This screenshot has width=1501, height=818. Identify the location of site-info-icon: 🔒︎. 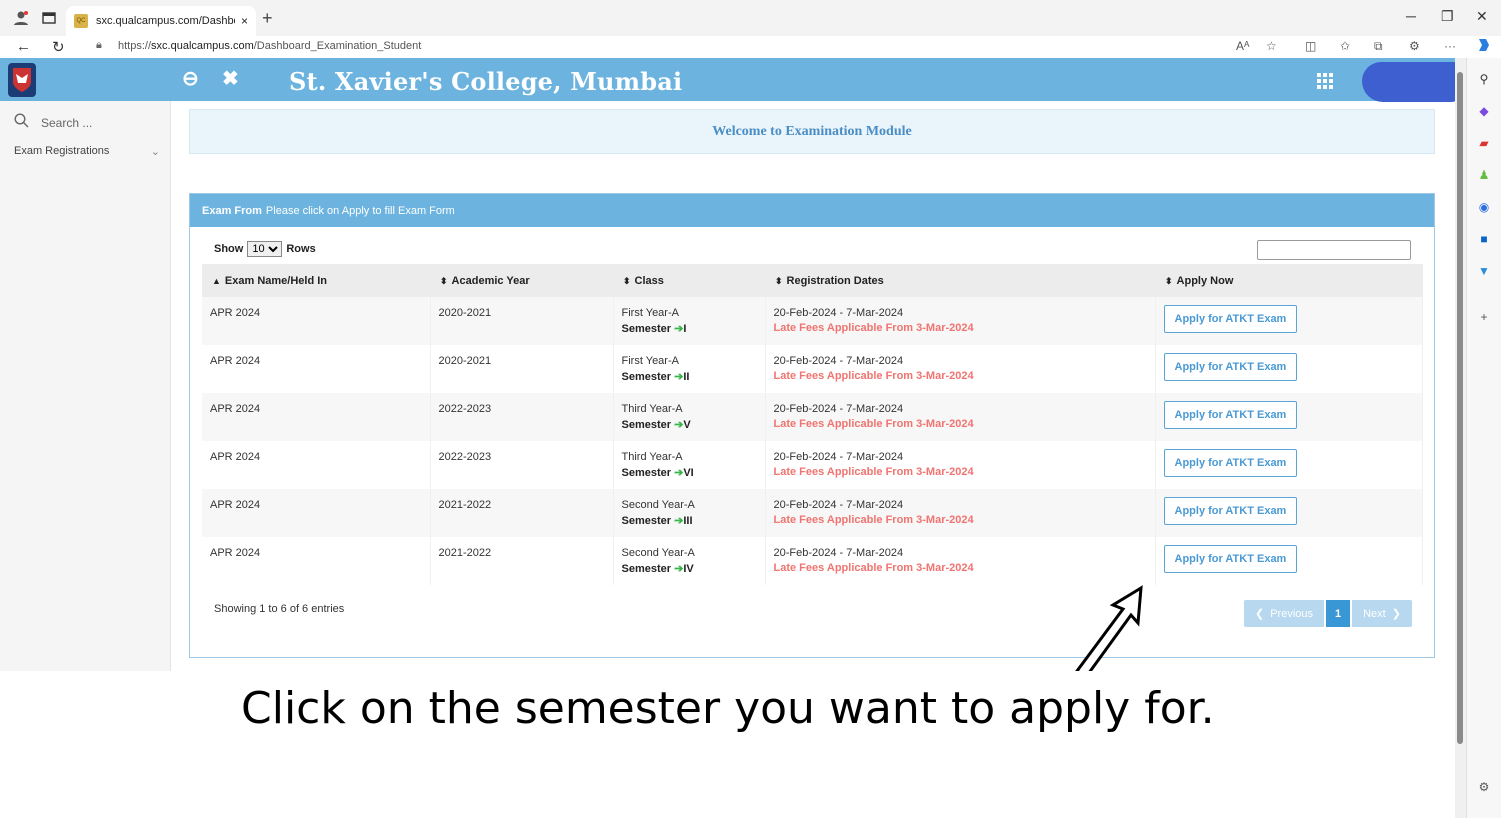
(99, 45).